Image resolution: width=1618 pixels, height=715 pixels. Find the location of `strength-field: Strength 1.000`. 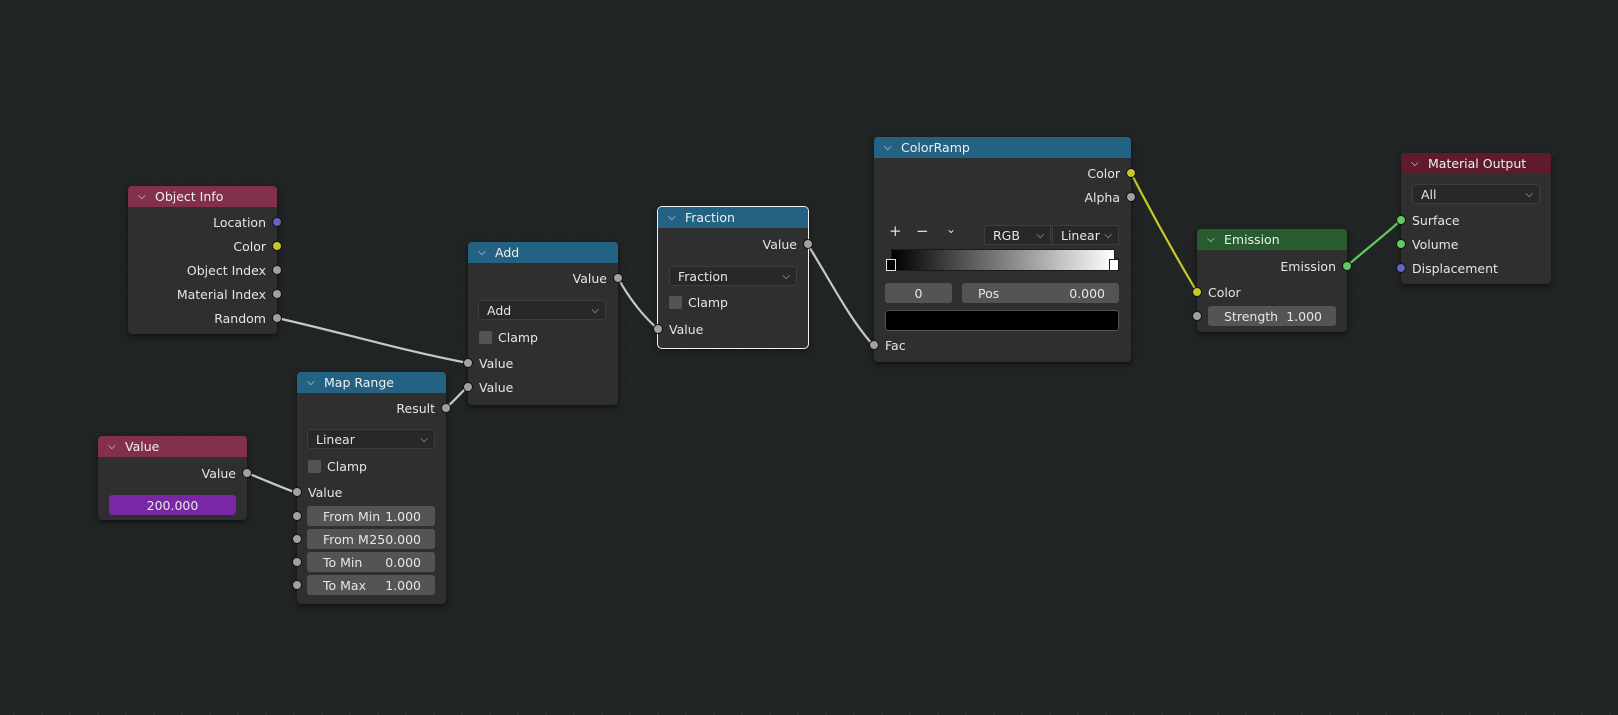

strength-field: Strength 1.000 is located at coordinates (1272, 316).